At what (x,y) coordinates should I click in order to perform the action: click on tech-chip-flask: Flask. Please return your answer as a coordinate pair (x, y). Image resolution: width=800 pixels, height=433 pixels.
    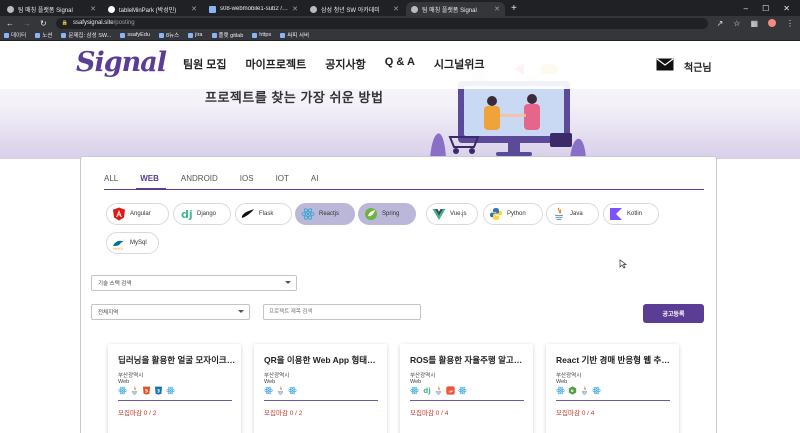
    Looking at the image, I should click on (263, 214).